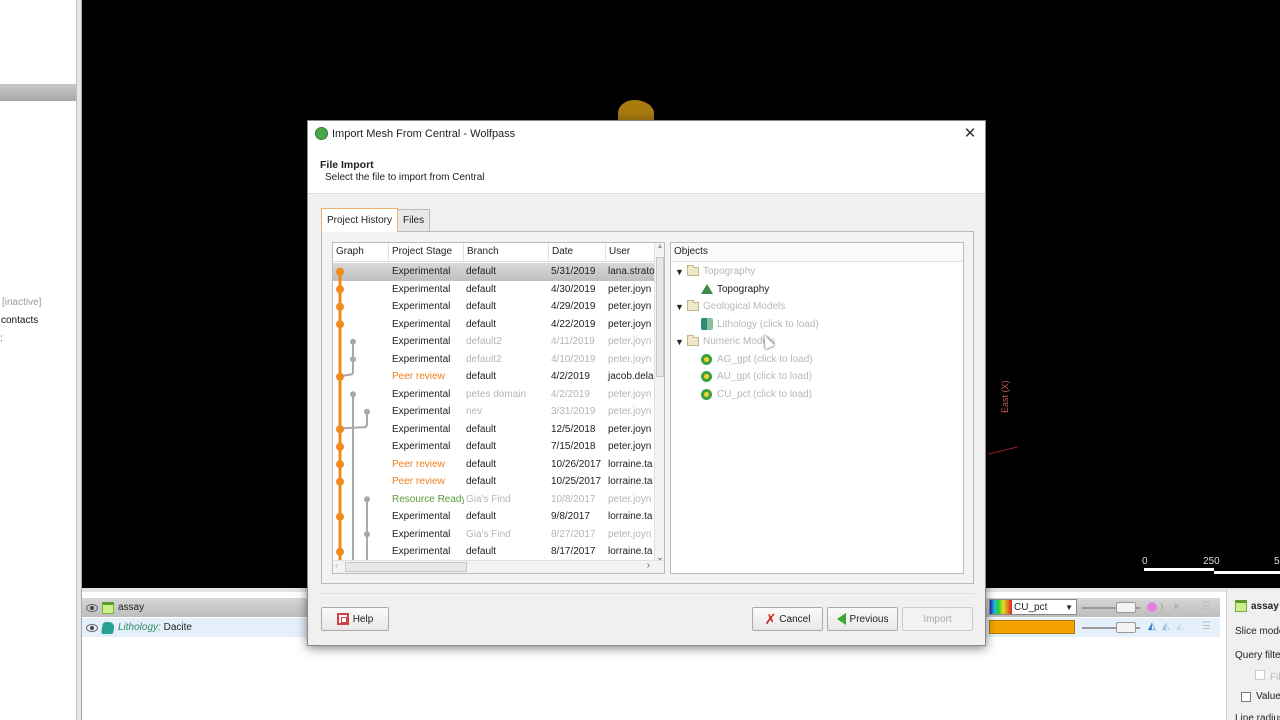 This screenshot has width=1280, height=720. What do you see at coordinates (1033, 607) in the screenshot?
I see `colormap-select: CU_pct ▼` at bounding box center [1033, 607].